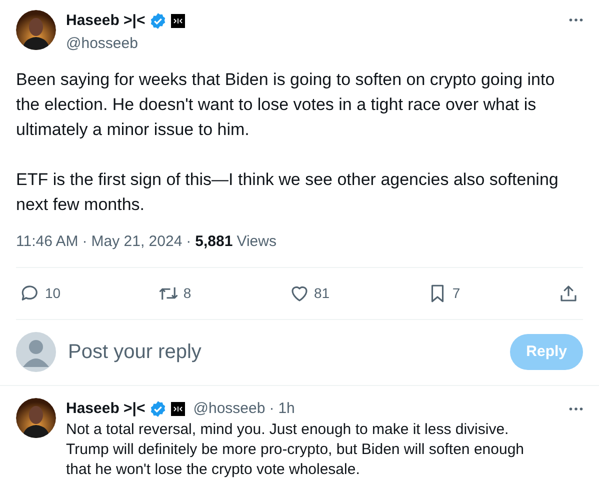 The height and width of the screenshot is (499, 599). Describe the element at coordinates (47, 242) in the screenshot. I see `tweet-time: 11:46 AM` at that location.